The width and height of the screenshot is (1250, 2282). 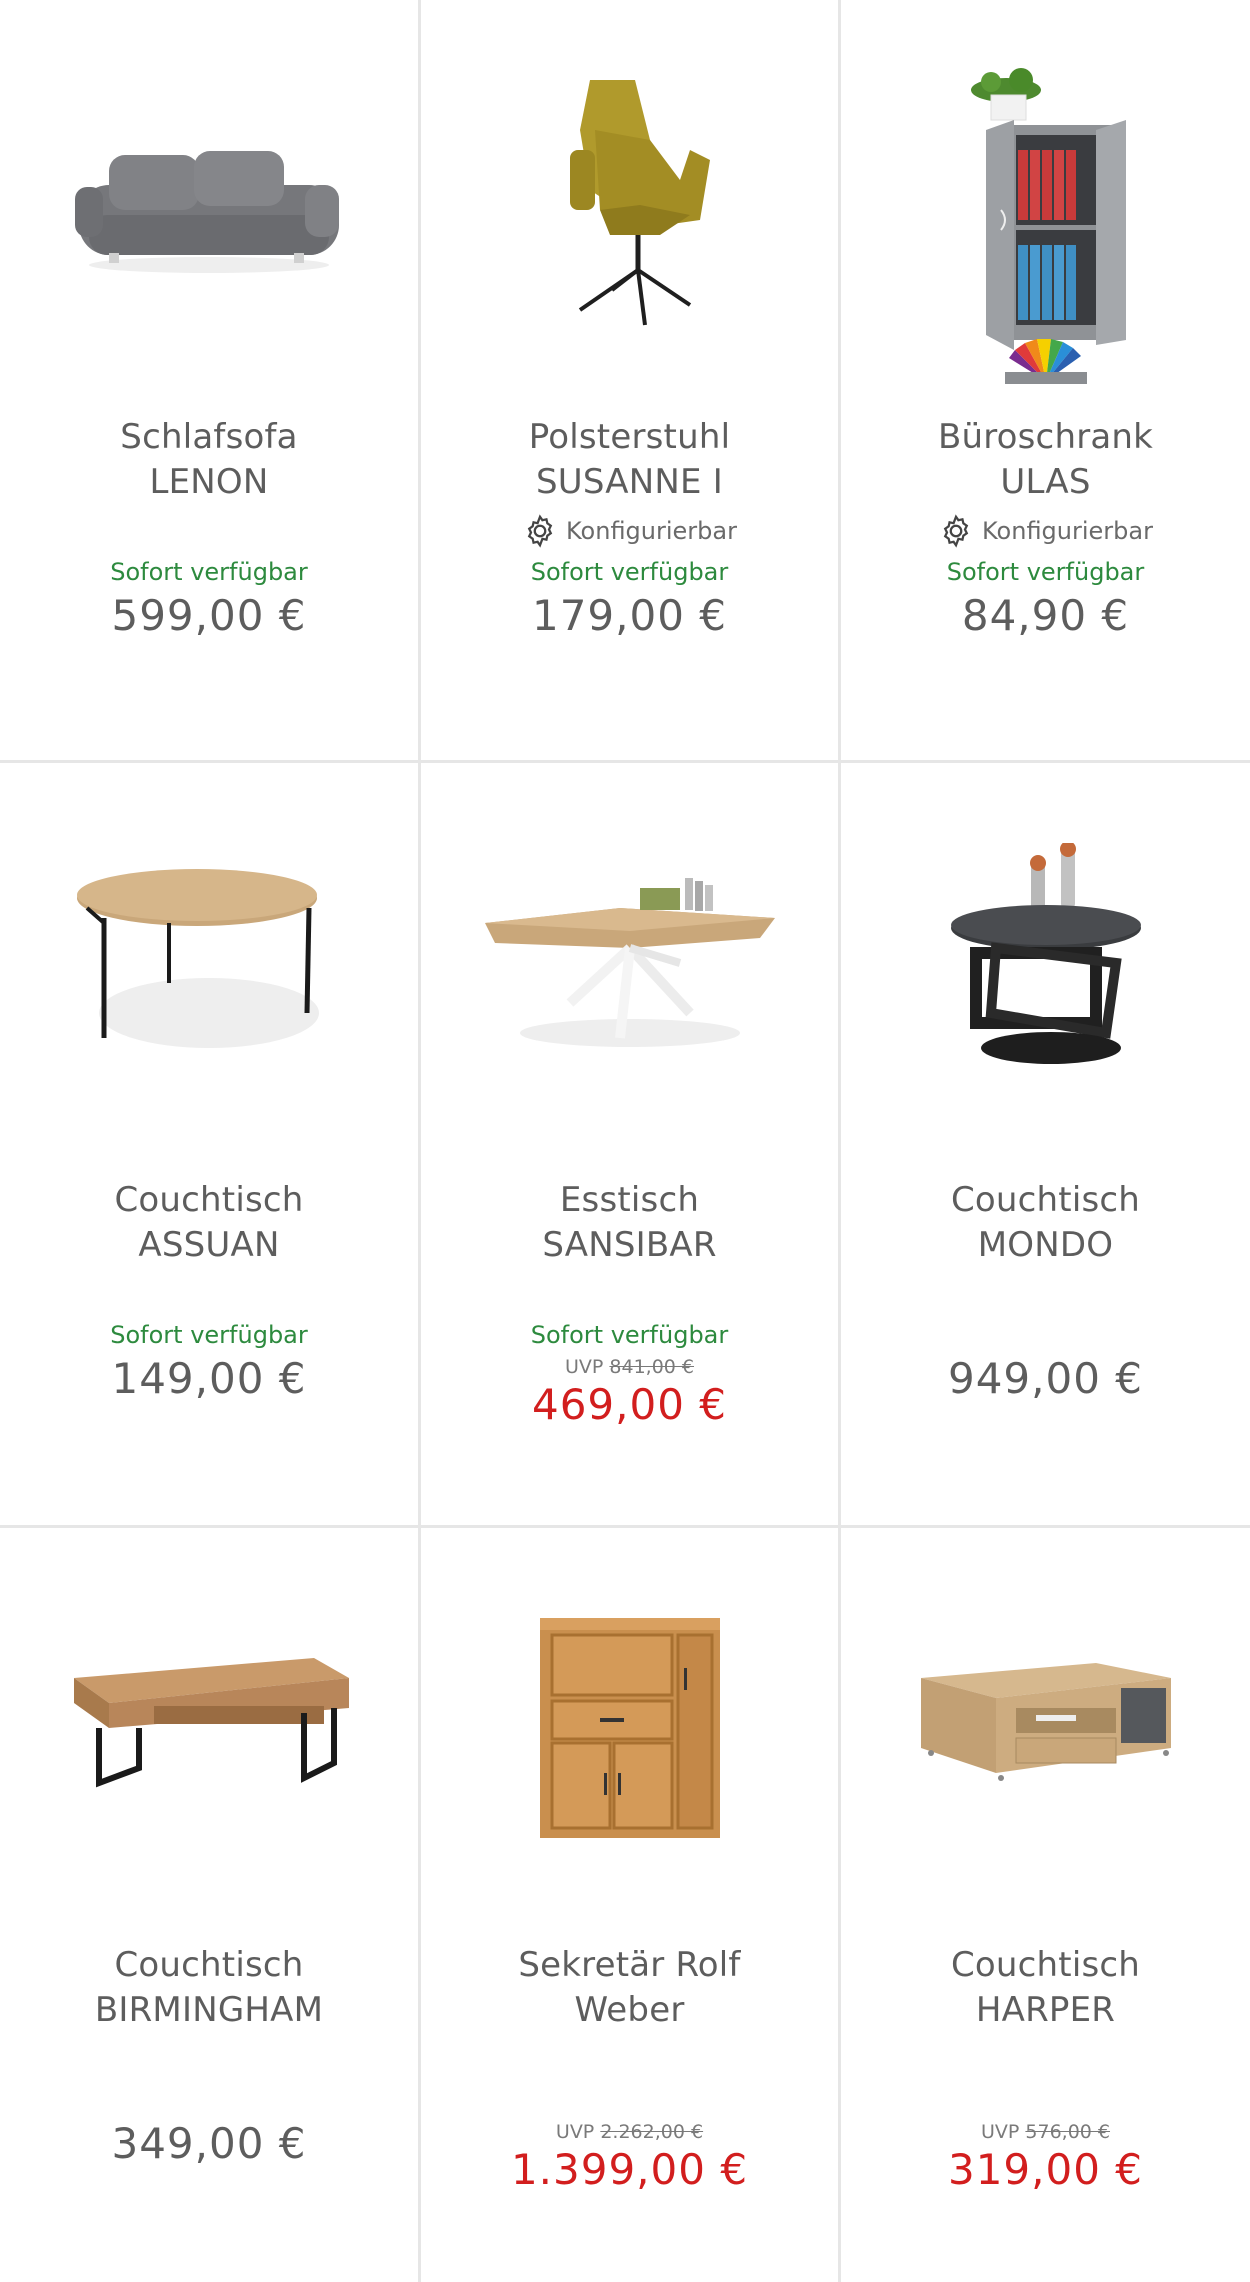 I want to click on product-title: Esstisch SANSIBAR, so click(x=629, y=1224).